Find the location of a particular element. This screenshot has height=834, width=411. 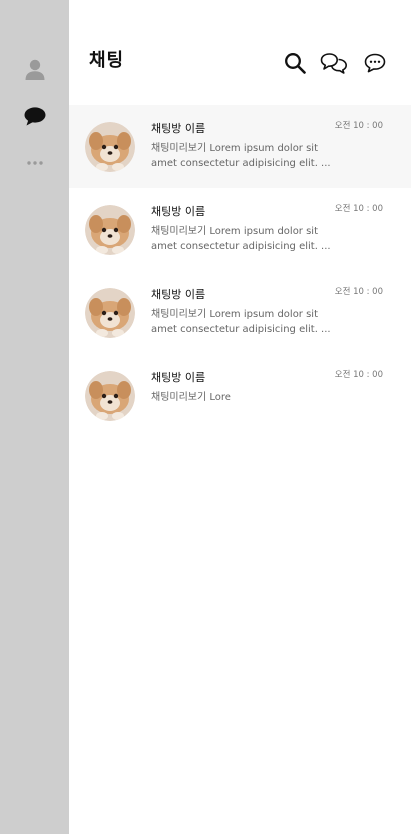

new-chat-button is located at coordinates (375, 65).